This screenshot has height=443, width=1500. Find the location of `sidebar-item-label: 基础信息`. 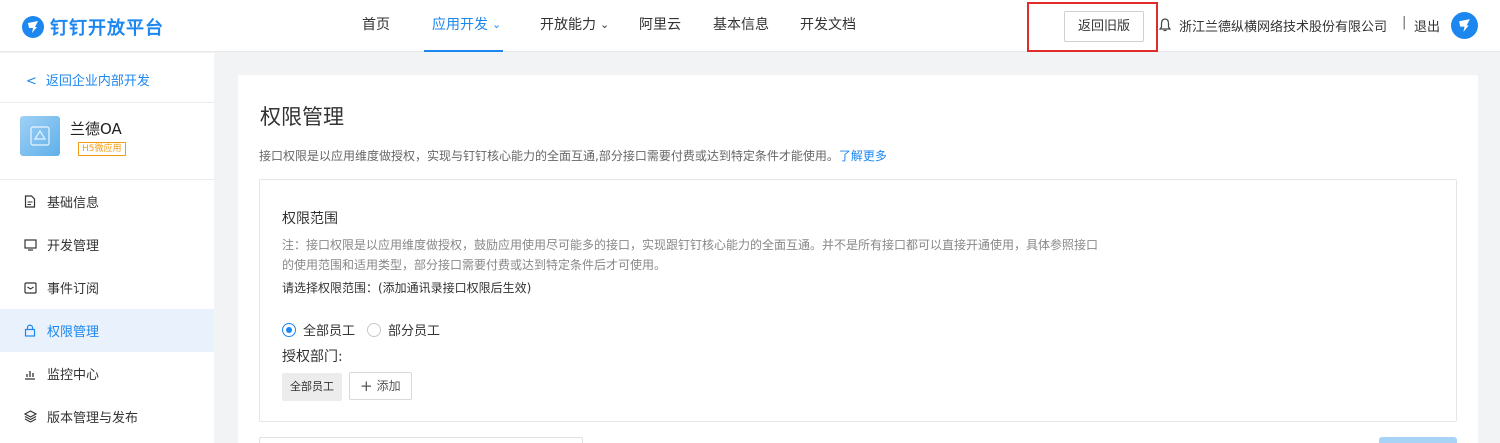

sidebar-item-label: 基础信息 is located at coordinates (73, 203).